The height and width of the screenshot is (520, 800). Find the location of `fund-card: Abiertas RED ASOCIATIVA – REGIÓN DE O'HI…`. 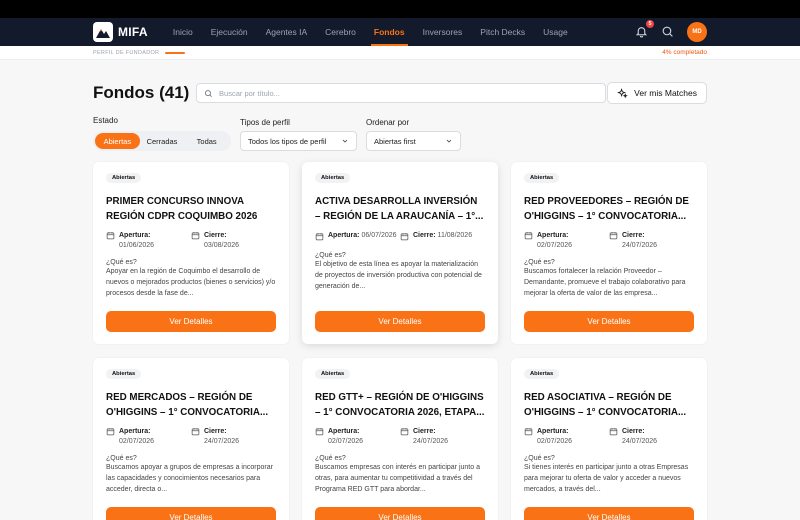

fund-card: Abiertas RED ASOCIATIVA – REGIÓN DE O'HI… is located at coordinates (609, 439).